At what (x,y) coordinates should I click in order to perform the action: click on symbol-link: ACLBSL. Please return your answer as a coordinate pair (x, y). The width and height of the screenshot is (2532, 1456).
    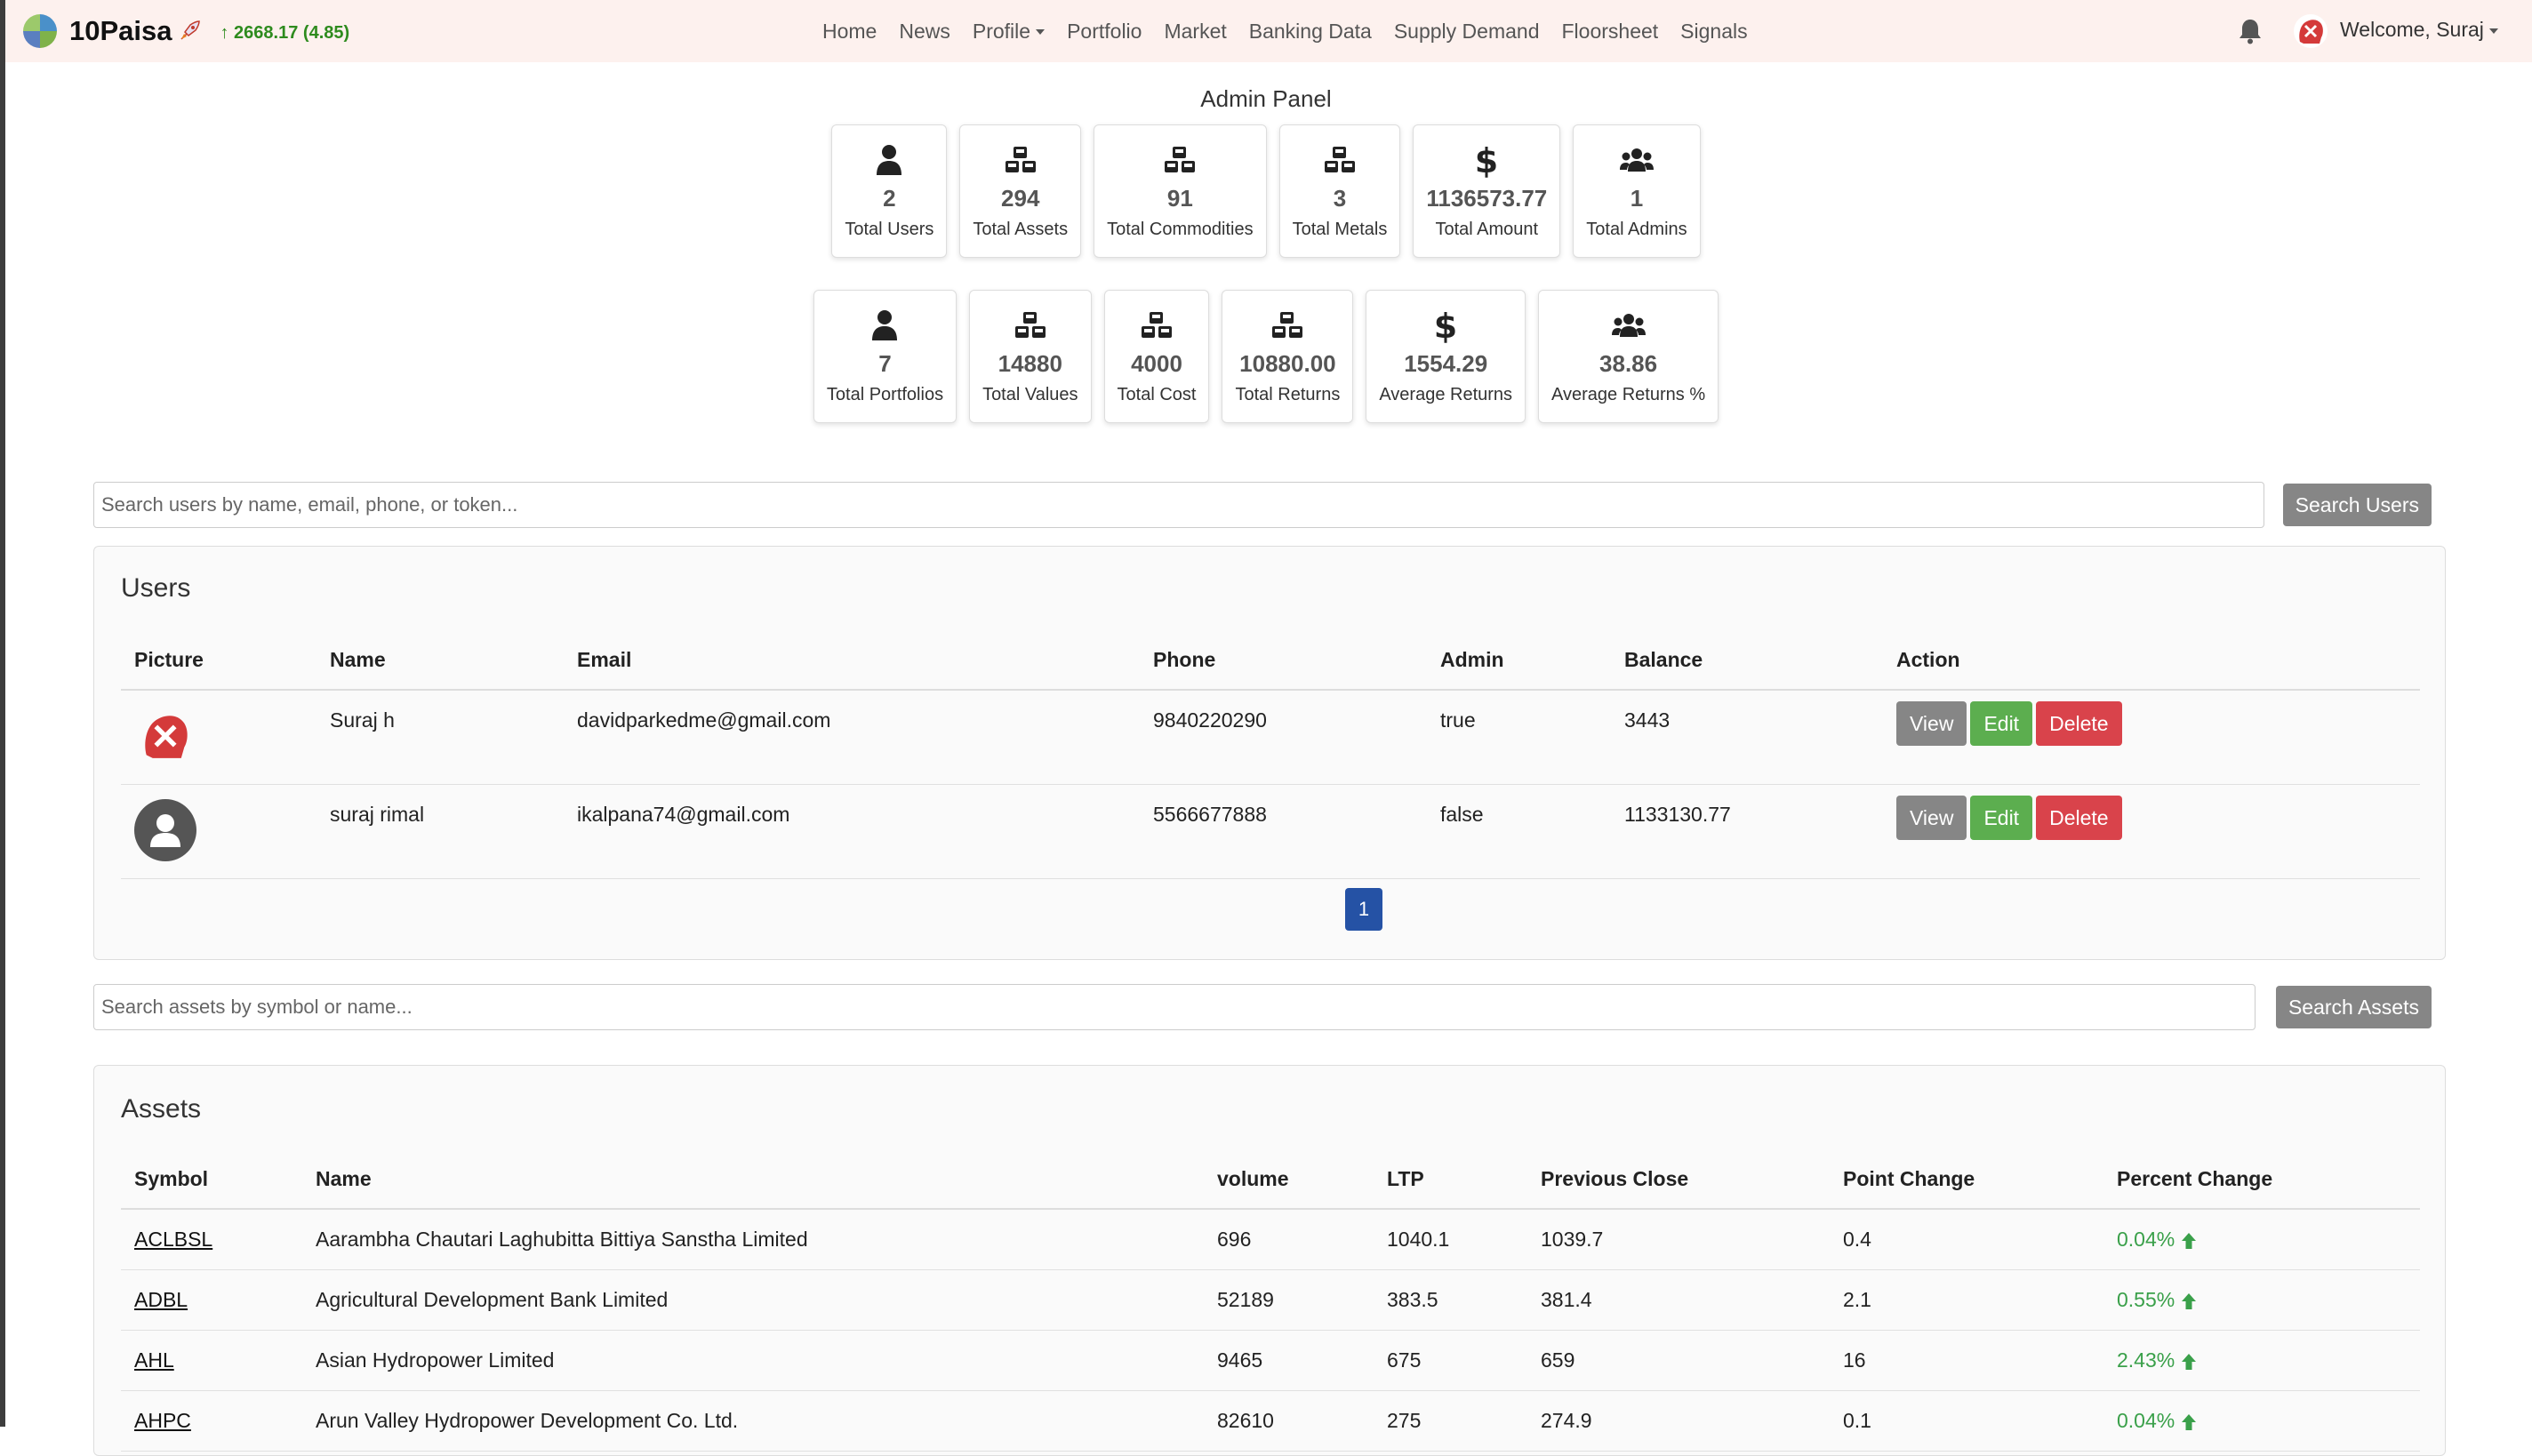
    Looking at the image, I should click on (173, 1239).